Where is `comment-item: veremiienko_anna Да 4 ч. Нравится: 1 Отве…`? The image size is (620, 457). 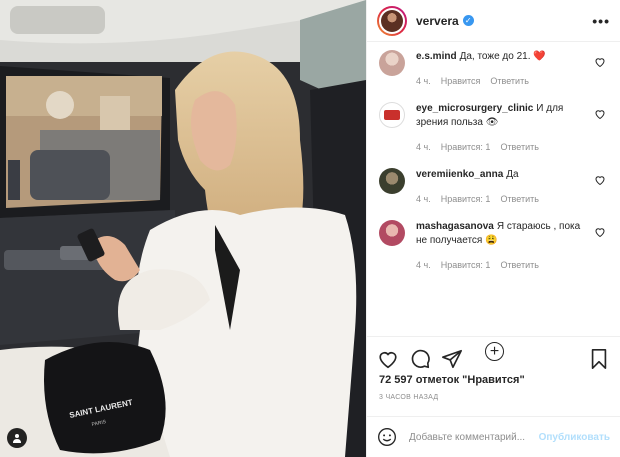
comment-item: veremiienko_anna Да 4 ч. Нравится: 1 Отве… is located at coordinates (493, 187).